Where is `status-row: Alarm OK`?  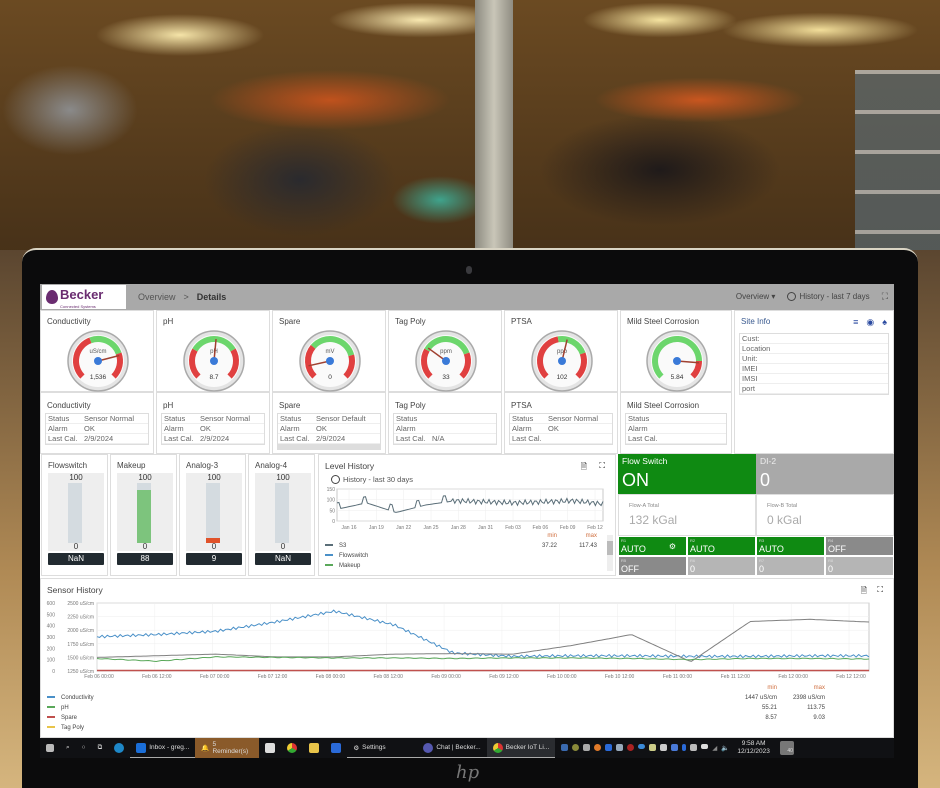 status-row: Alarm OK is located at coordinates (329, 429).